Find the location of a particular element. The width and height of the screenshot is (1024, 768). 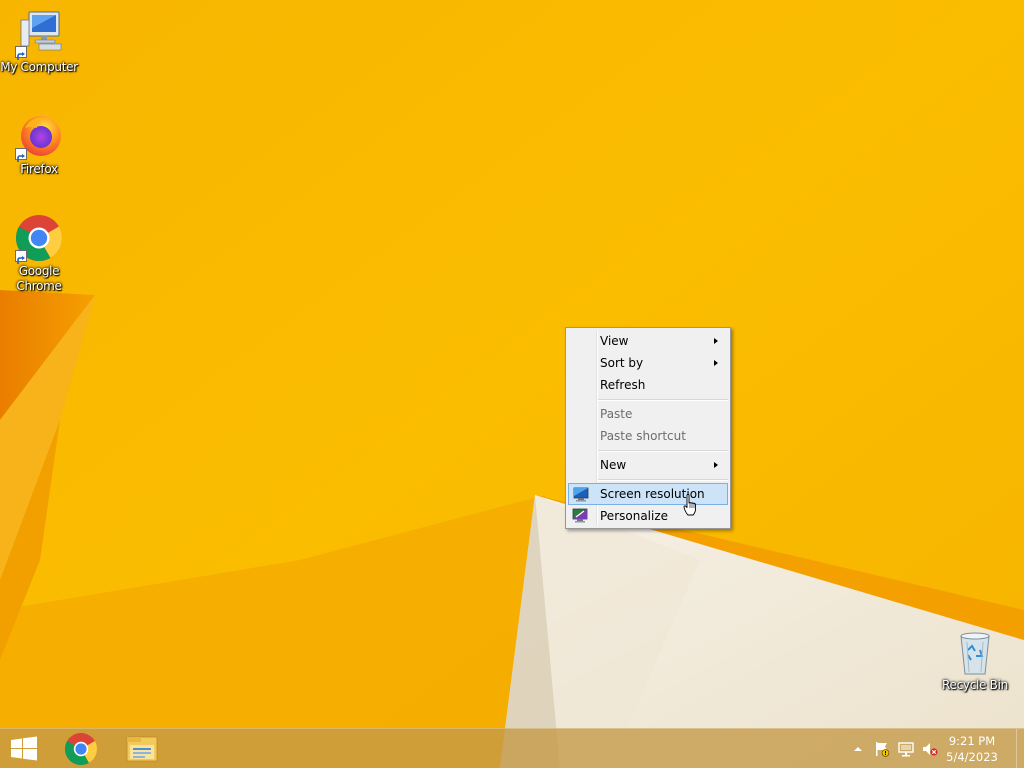

menu-item-label: Screen resolution is located at coordinates (652, 494).